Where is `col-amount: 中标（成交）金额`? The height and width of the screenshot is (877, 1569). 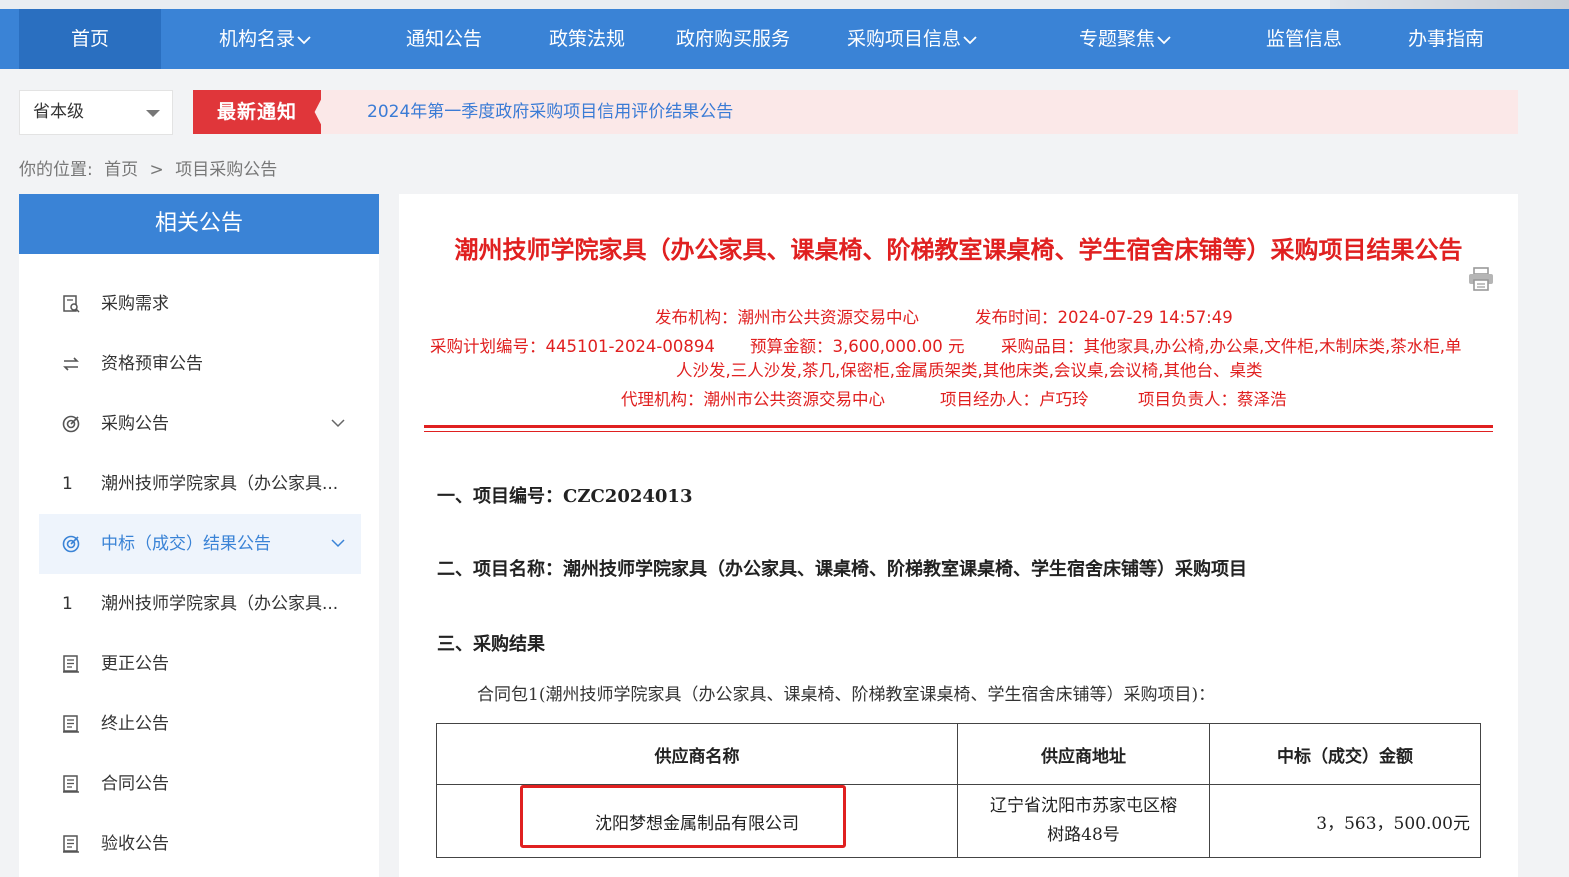 col-amount: 中标（成交）金额 is located at coordinates (1345, 754).